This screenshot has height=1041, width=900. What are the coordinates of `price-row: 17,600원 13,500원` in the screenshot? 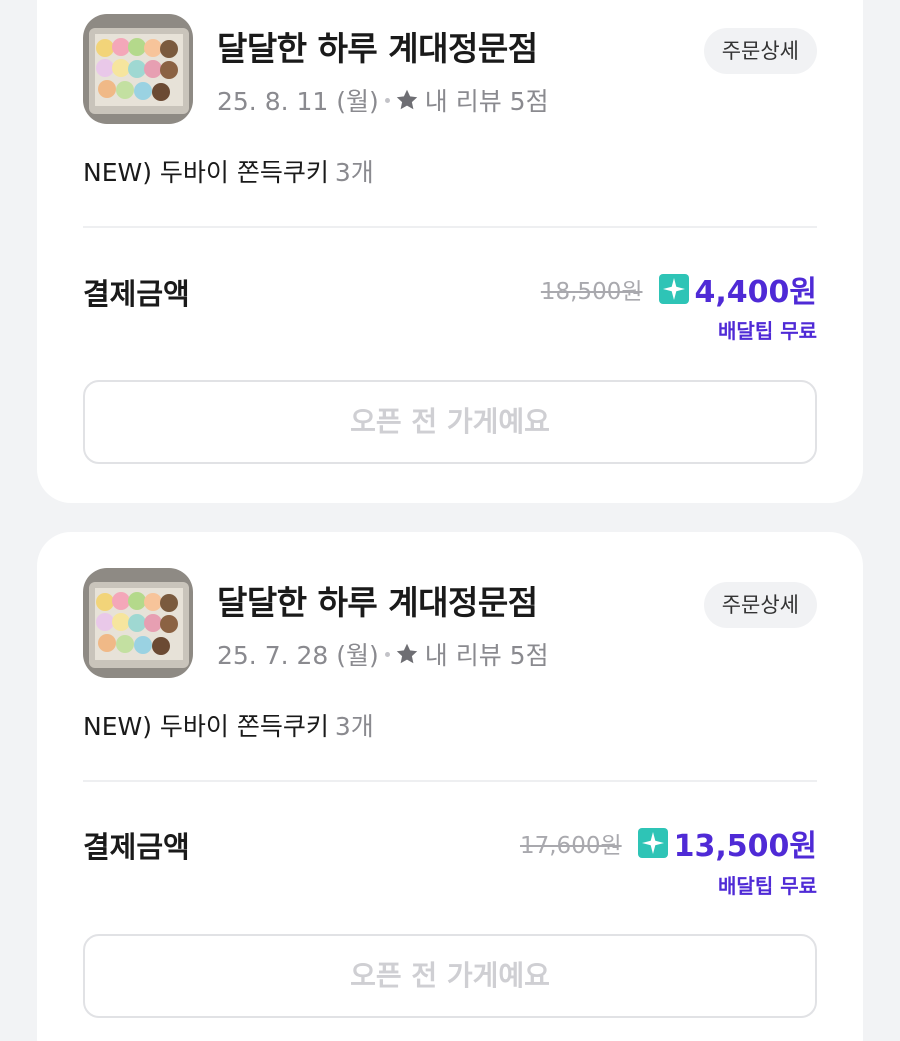 It's located at (668, 843).